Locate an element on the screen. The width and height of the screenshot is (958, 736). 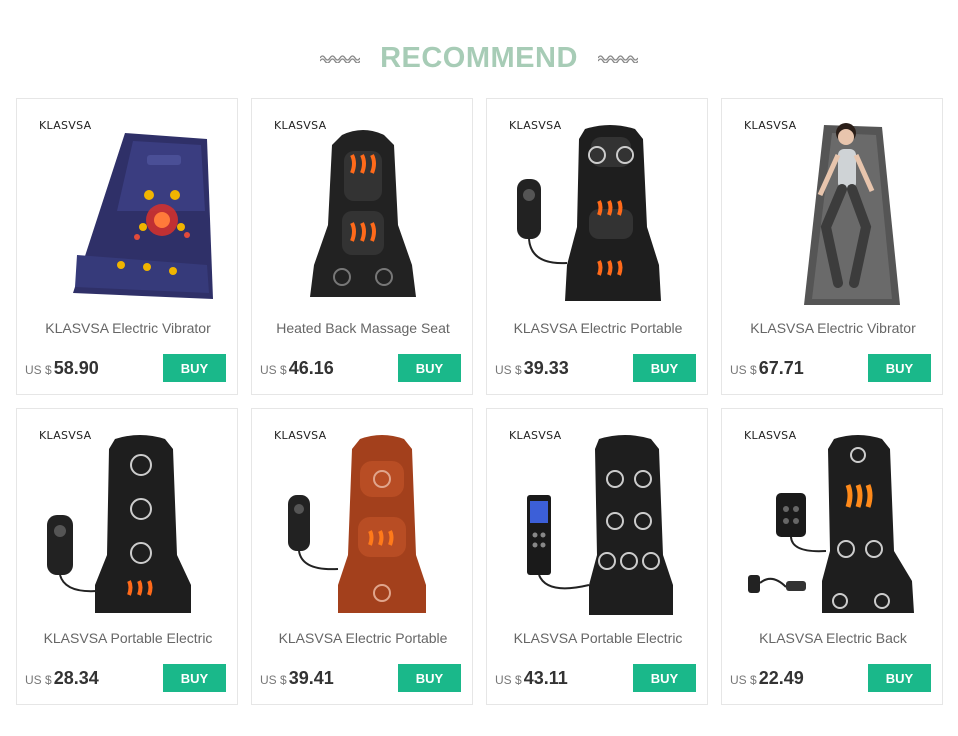
price-value: 28.34 is located at coordinates (76, 678).